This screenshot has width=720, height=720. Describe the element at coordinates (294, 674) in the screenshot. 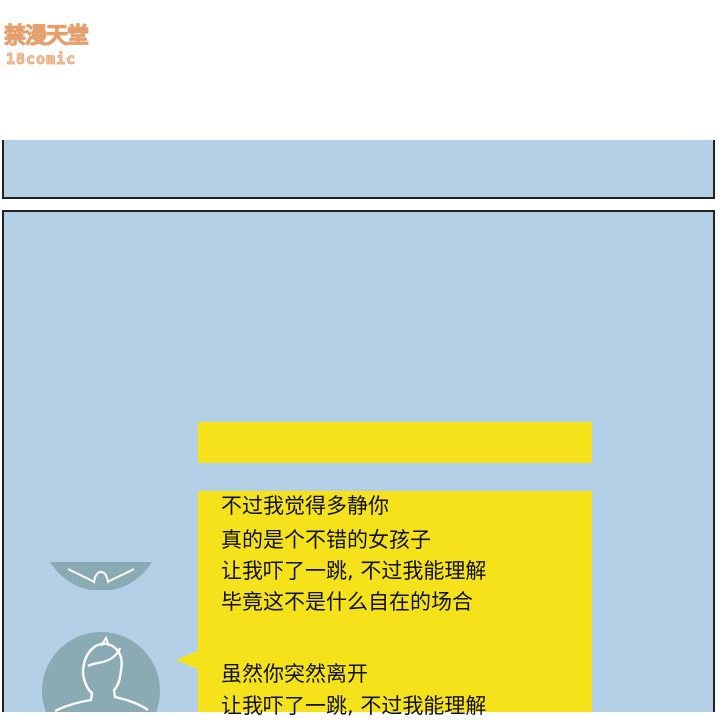

I see `dialogue-line: 虽然你突然离开` at that location.